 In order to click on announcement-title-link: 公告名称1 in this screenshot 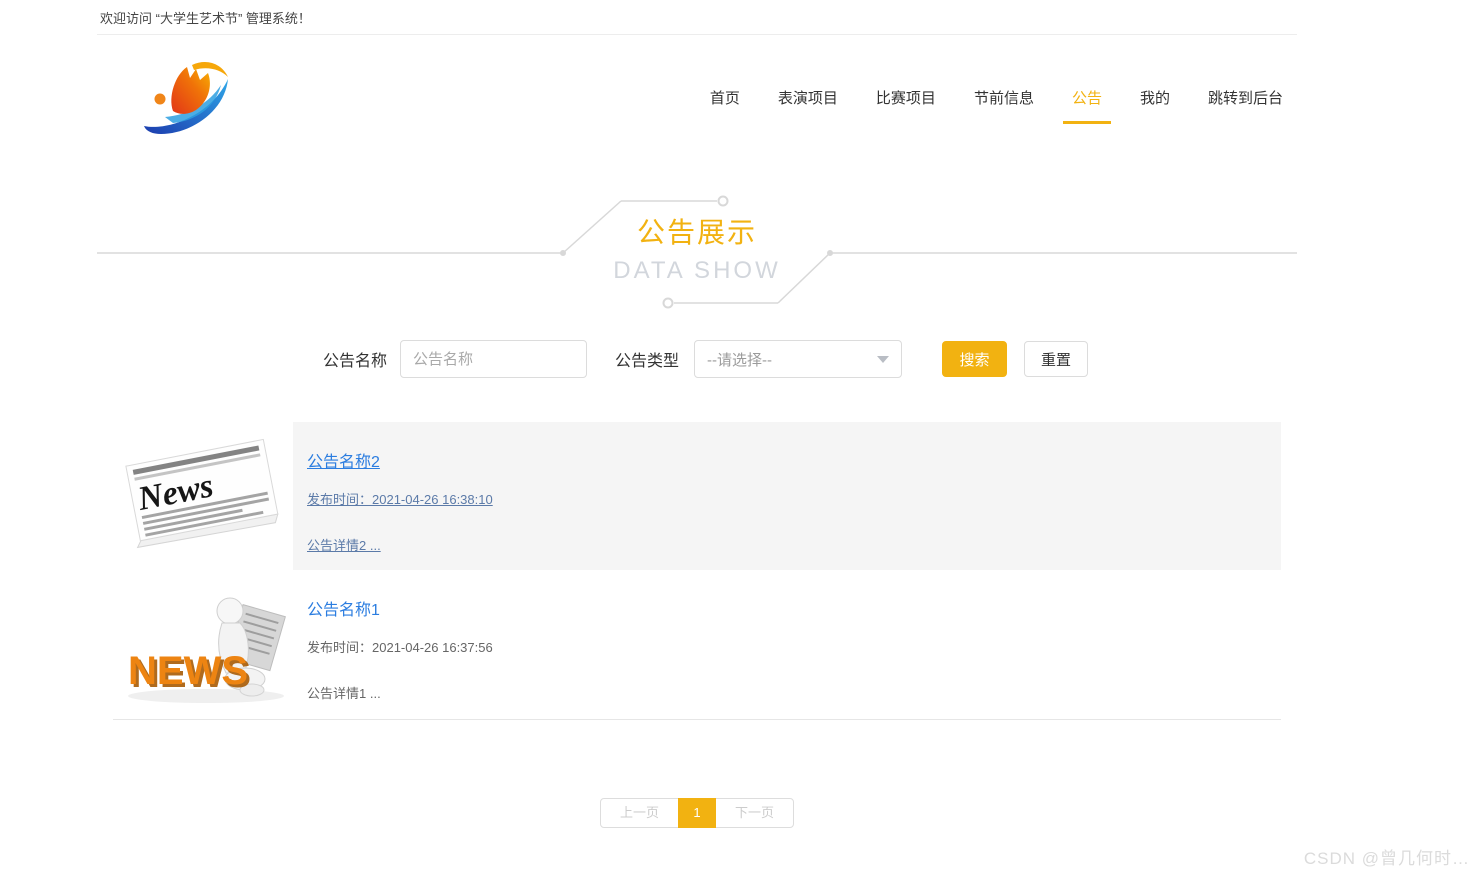, I will do `click(400, 608)`.